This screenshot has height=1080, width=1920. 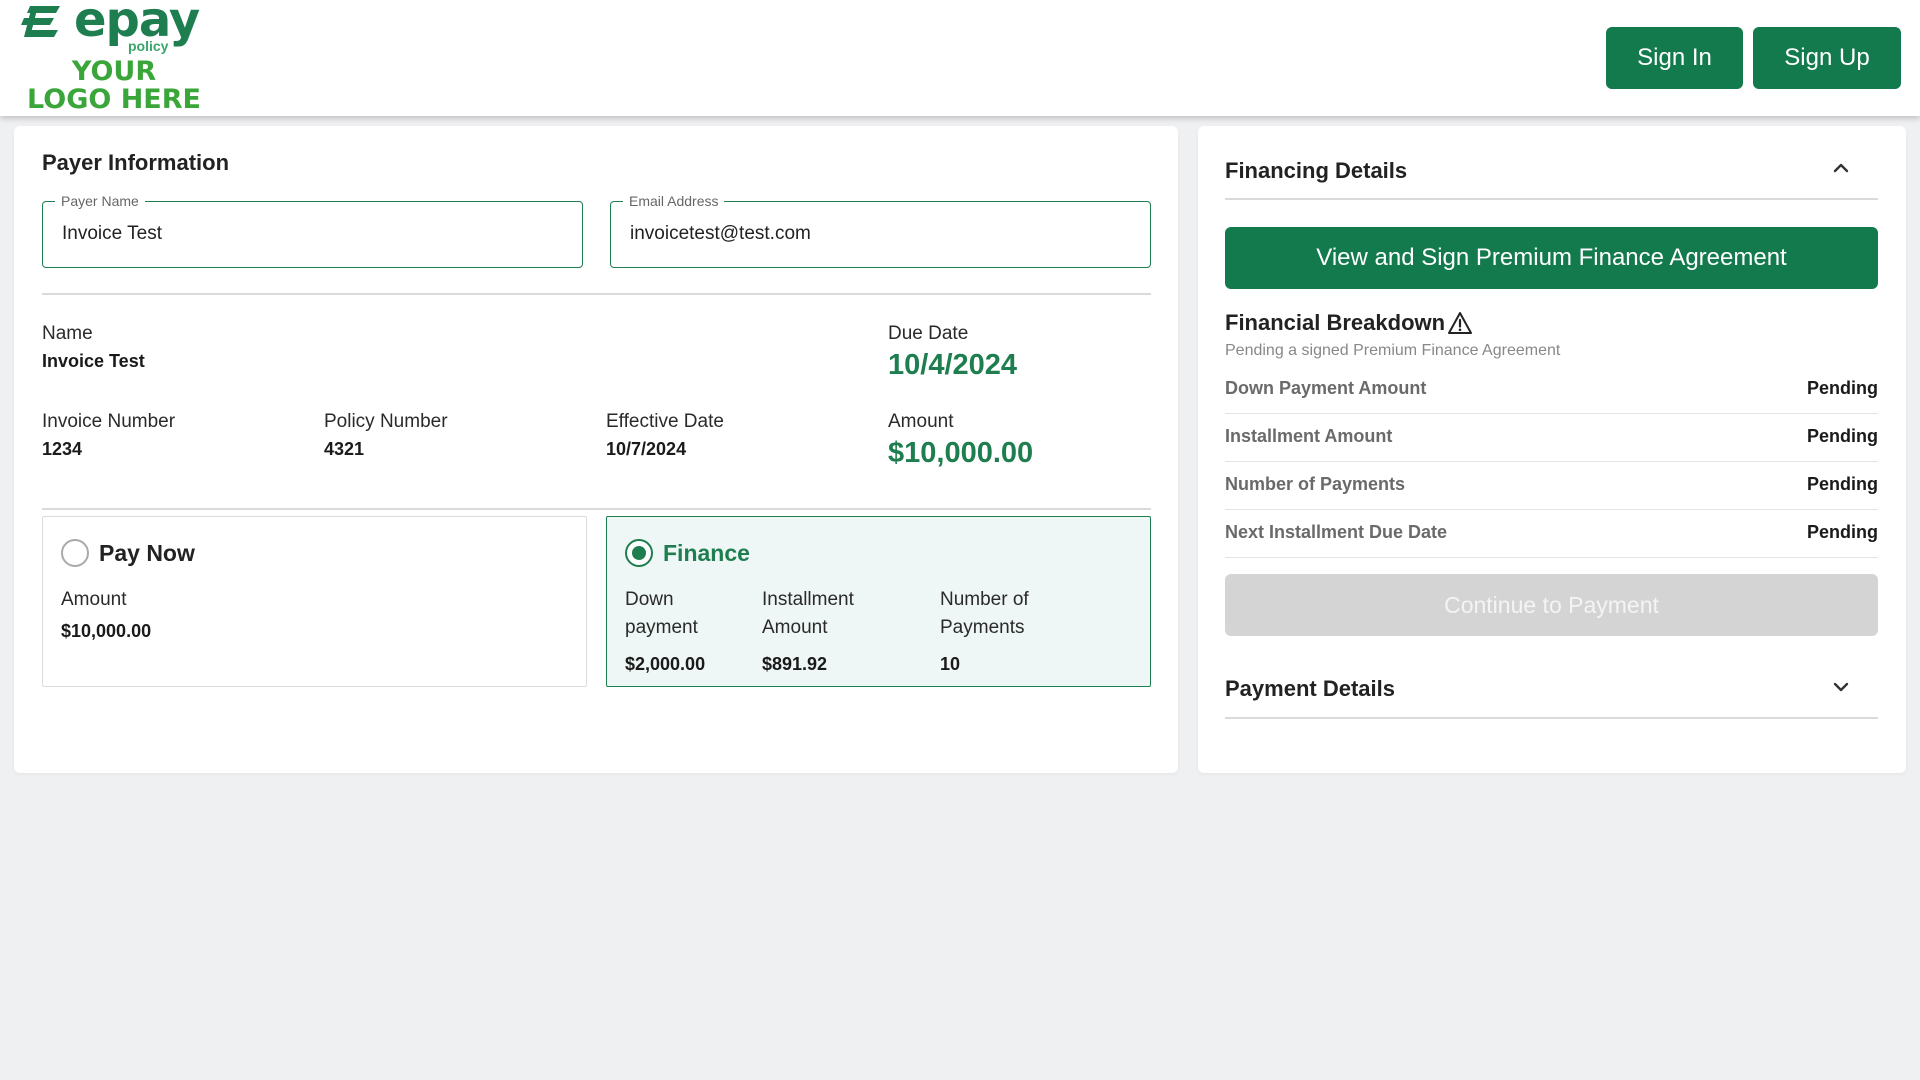 What do you see at coordinates (62, 449) in the screenshot?
I see `invoice-number-value: 1234` at bounding box center [62, 449].